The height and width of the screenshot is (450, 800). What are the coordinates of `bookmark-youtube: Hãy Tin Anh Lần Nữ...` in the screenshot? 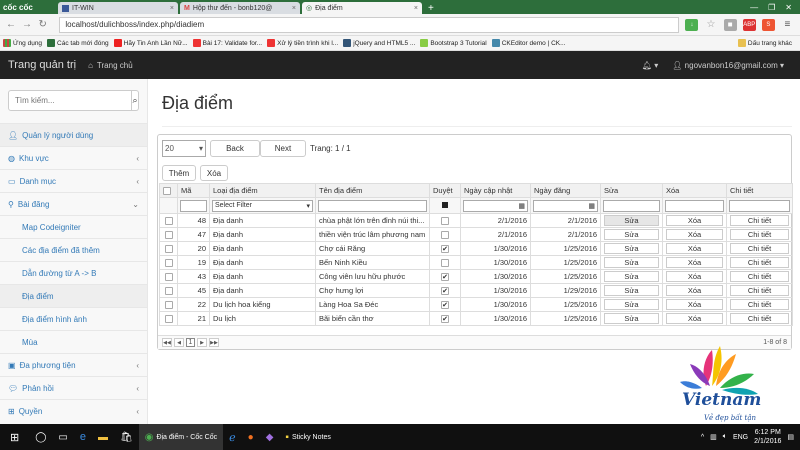 It's located at (150, 43).